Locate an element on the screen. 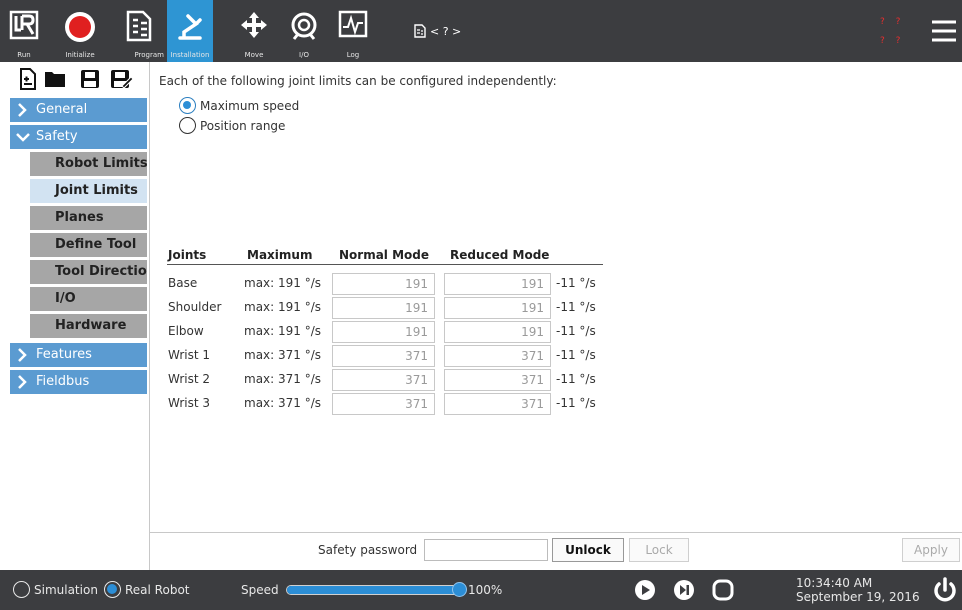  safety-password-input is located at coordinates (486, 550).